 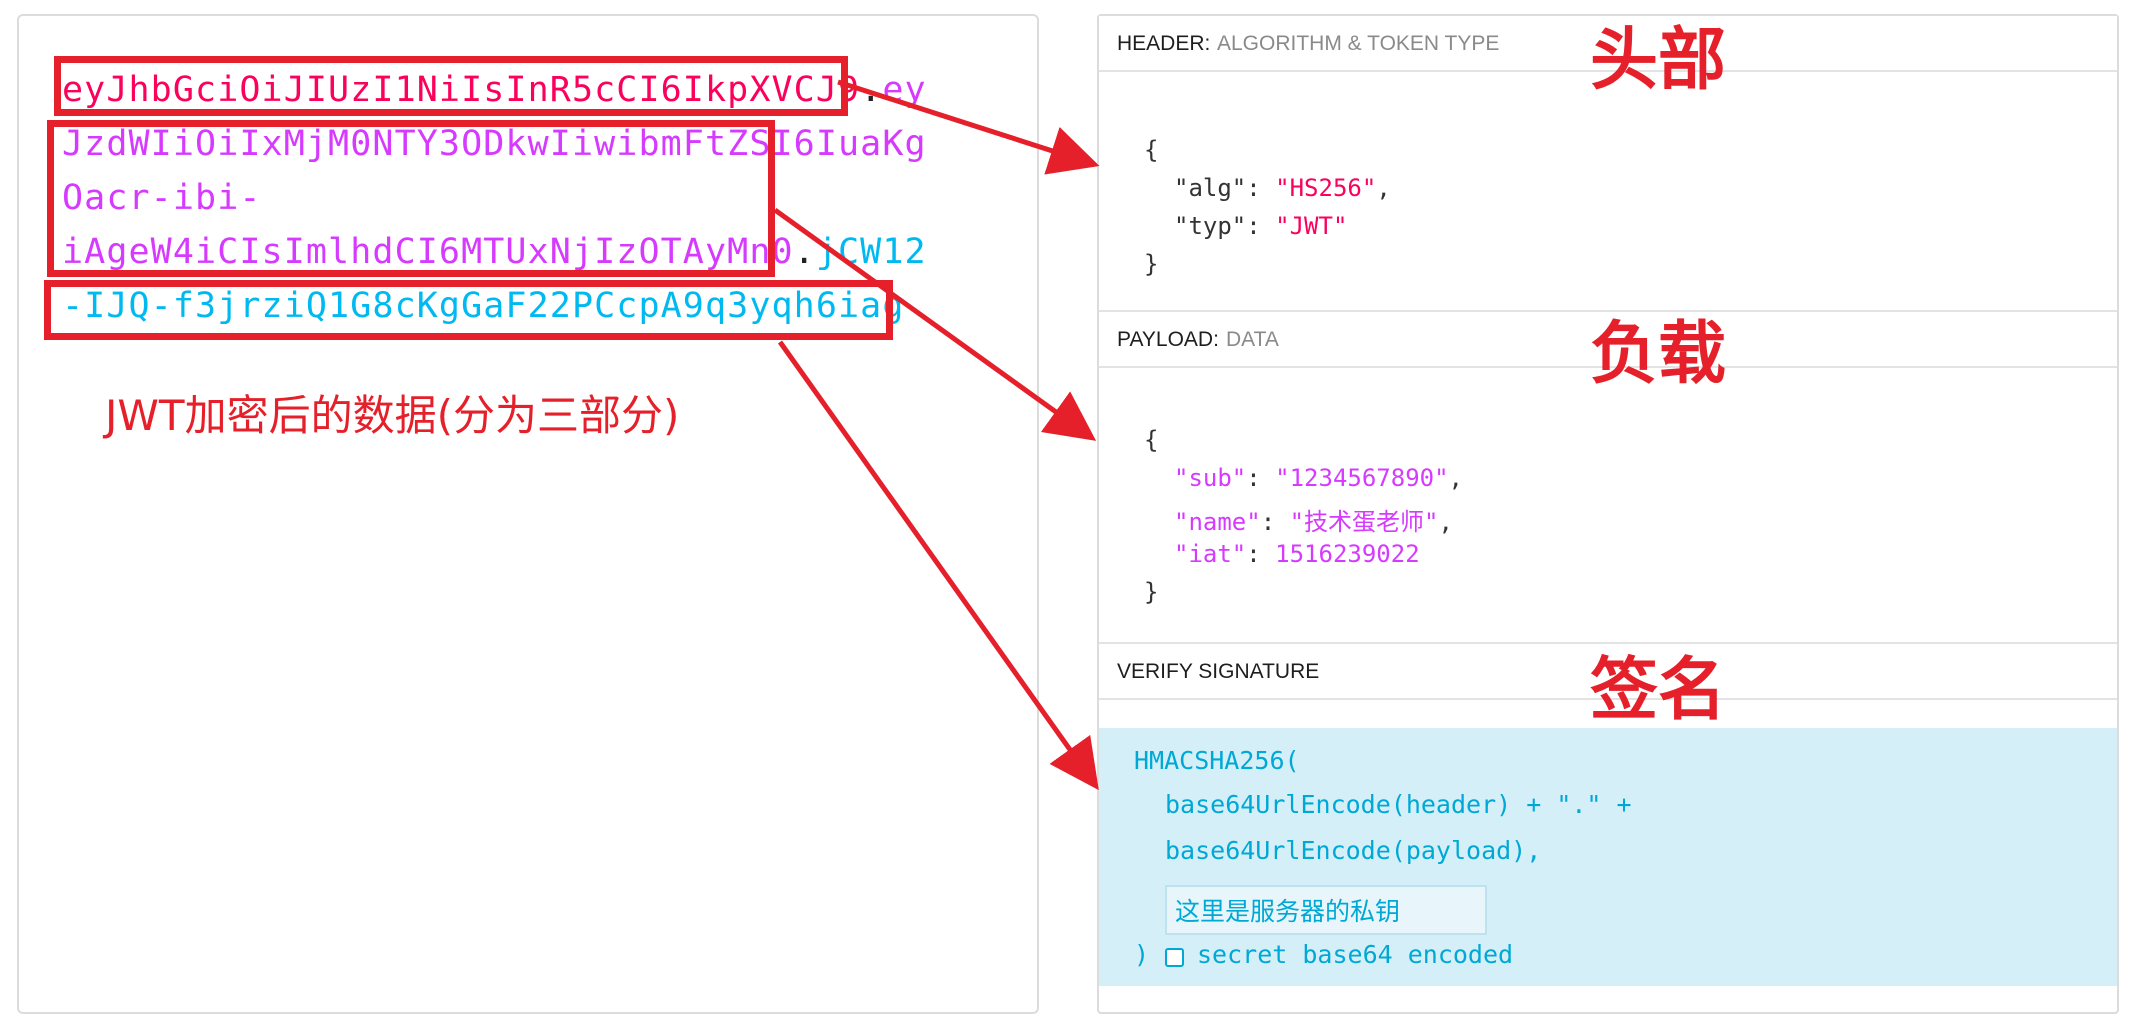 I want to click on annotation-arrows, so click(x=936, y=435).